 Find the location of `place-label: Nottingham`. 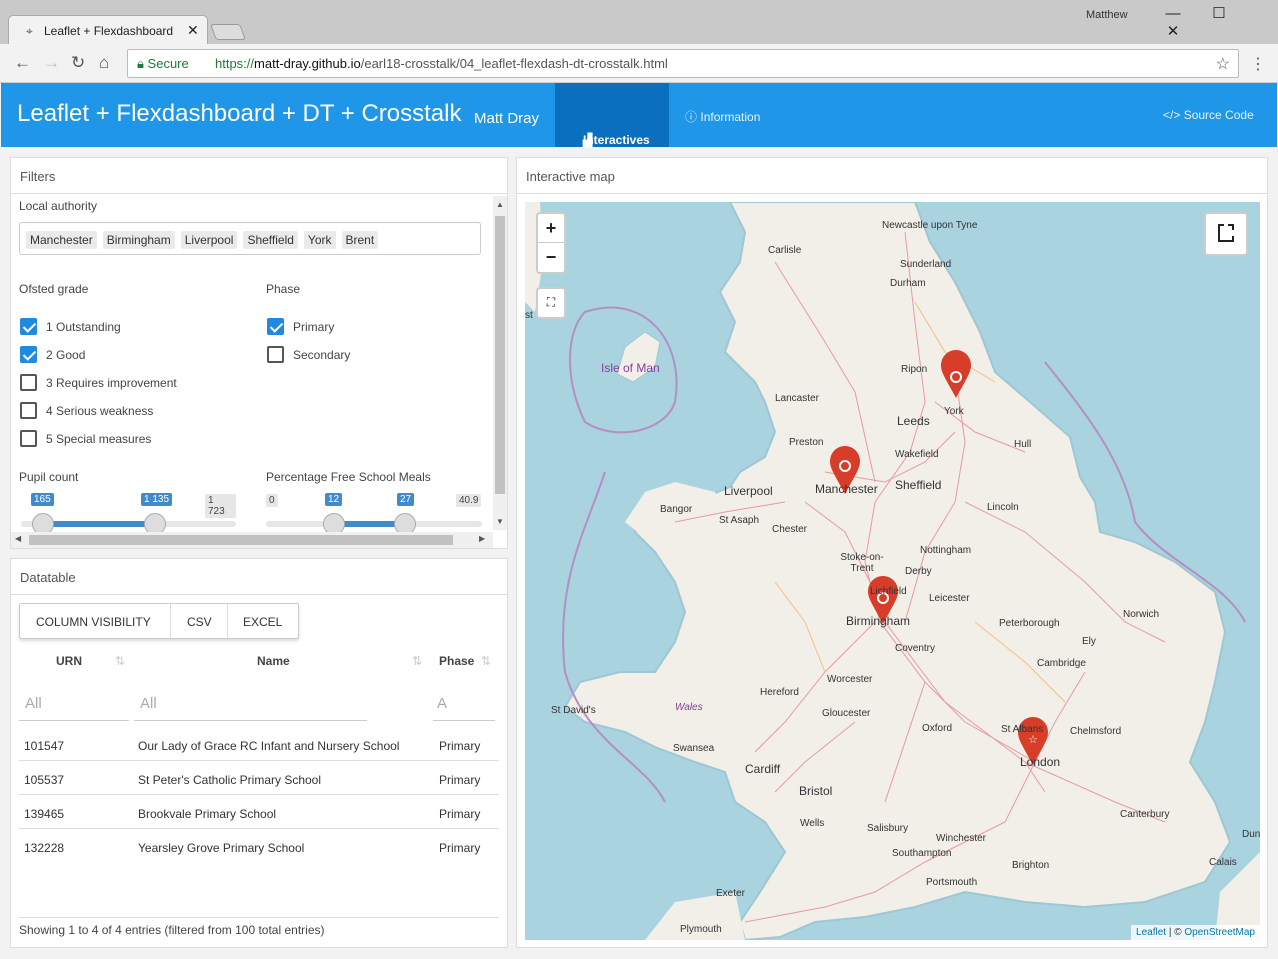

place-label: Nottingham is located at coordinates (946, 550).